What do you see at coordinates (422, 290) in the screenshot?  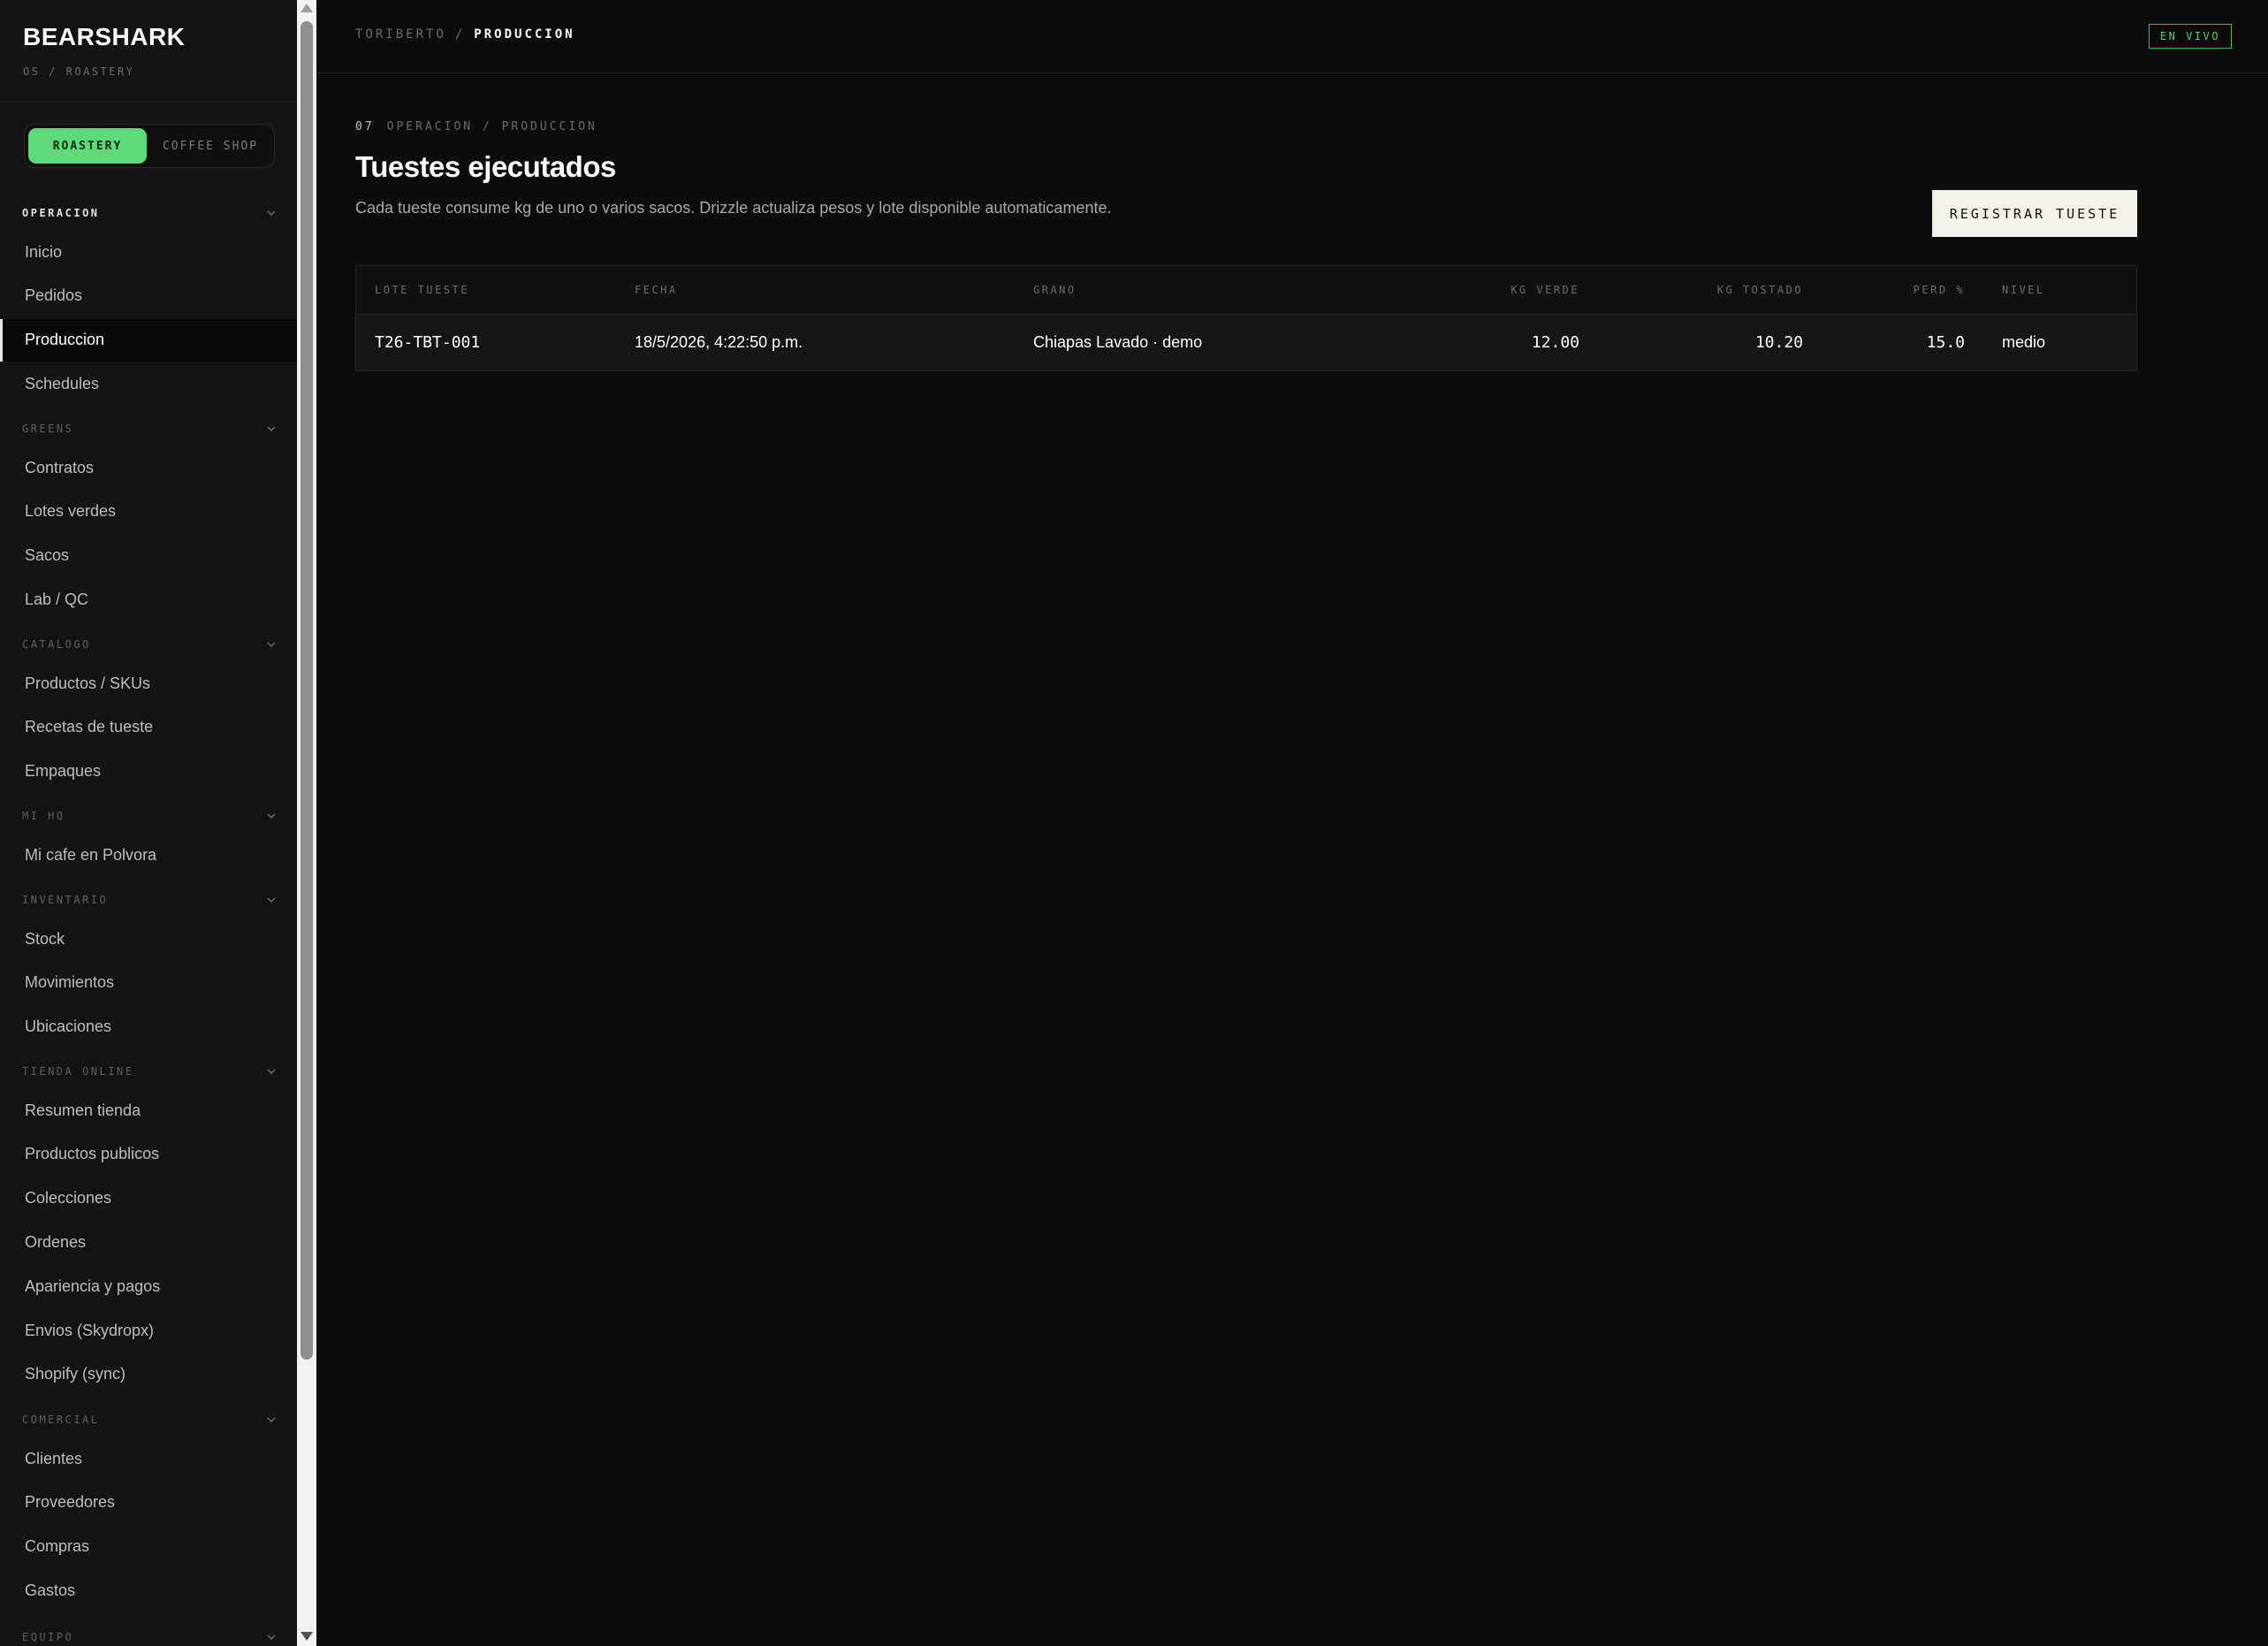 I see `column-header: LOTE TUESTE` at bounding box center [422, 290].